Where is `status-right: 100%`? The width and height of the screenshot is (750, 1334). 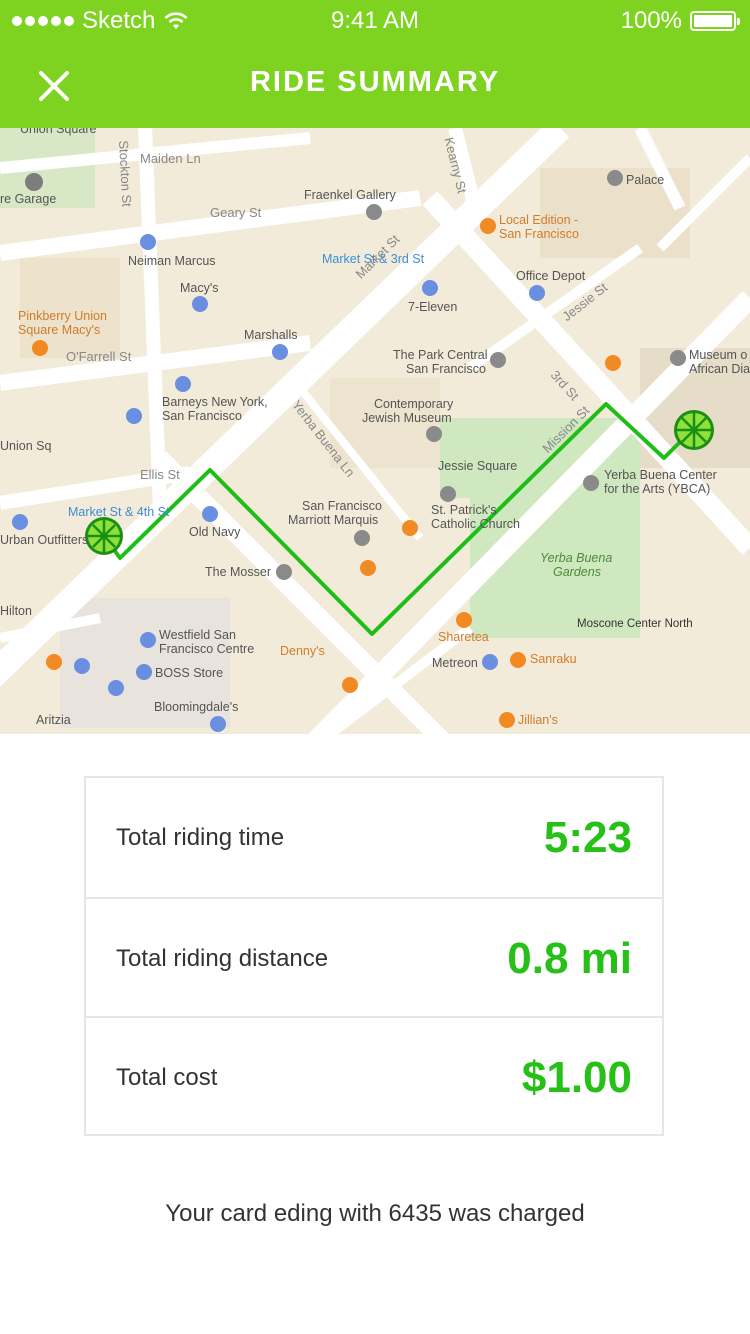 status-right: 100% is located at coordinates (680, 21).